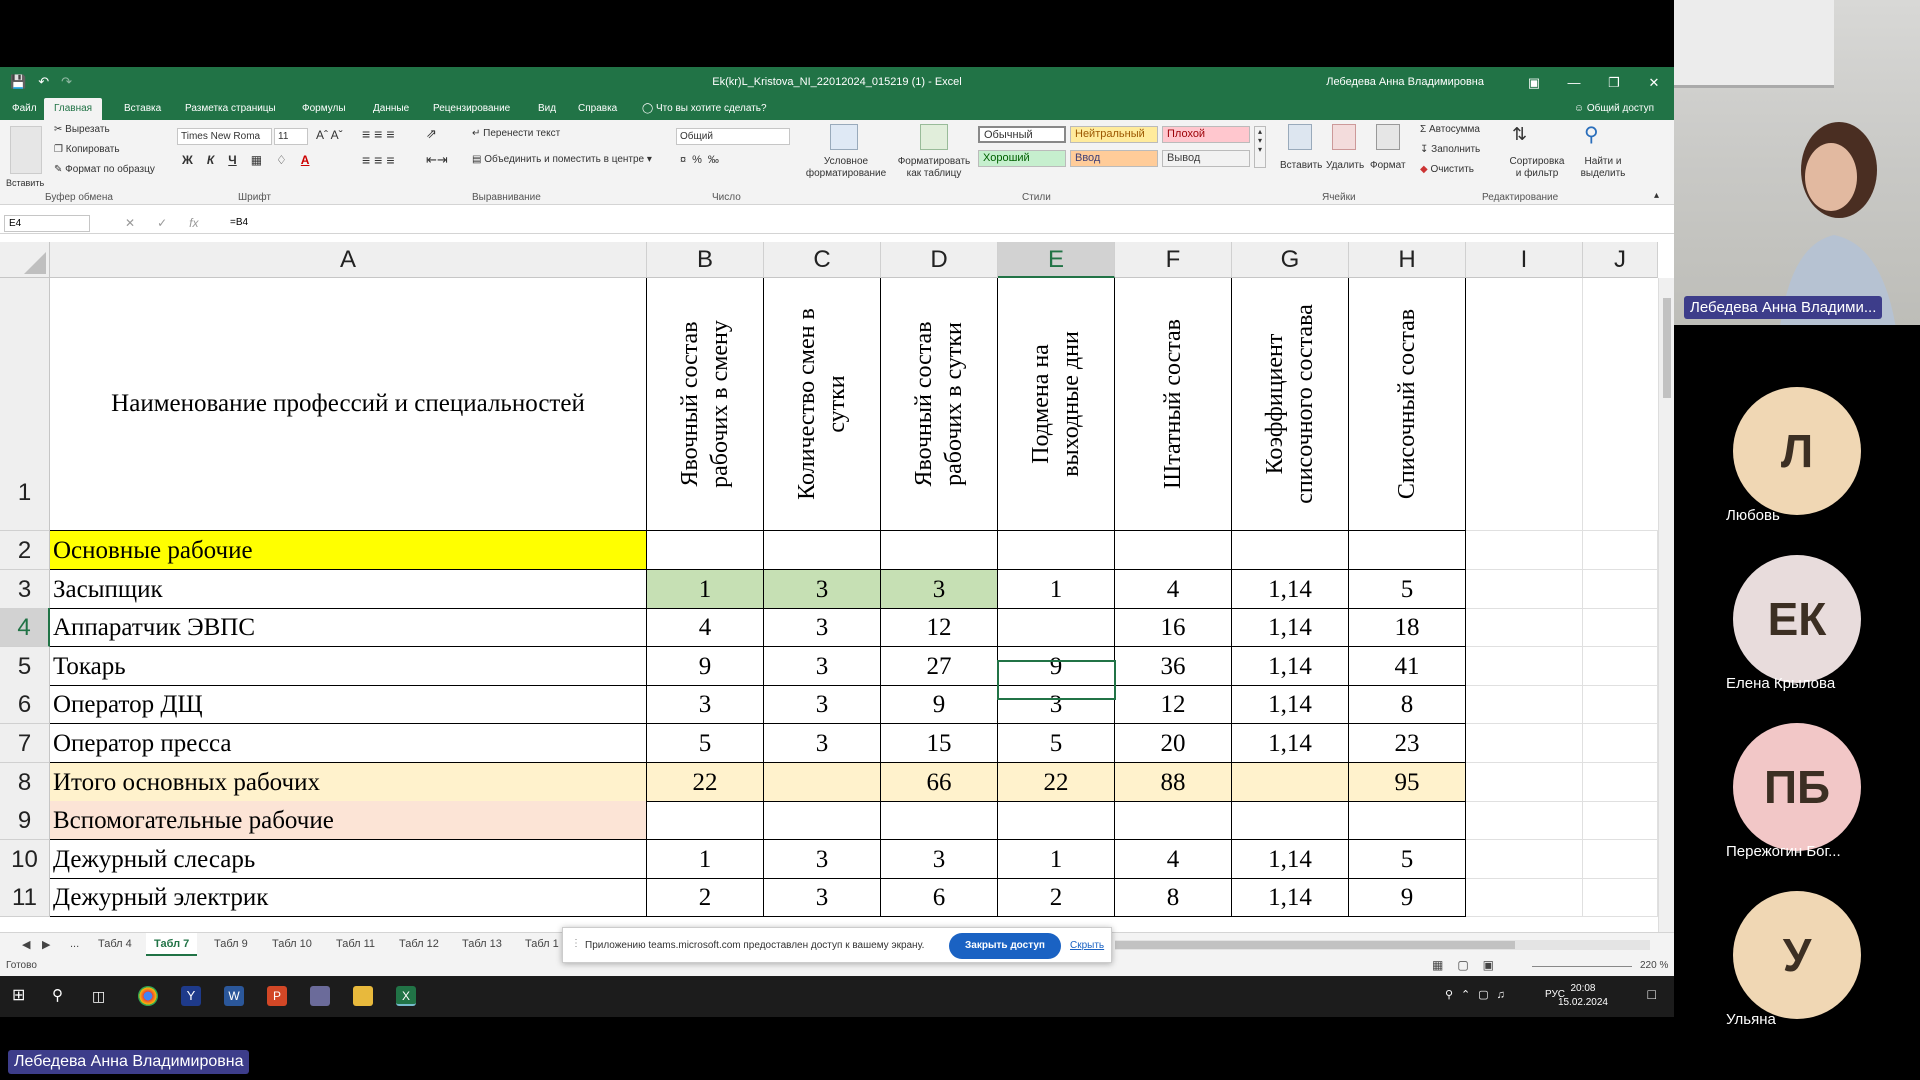 This screenshot has height=1080, width=1920. I want to click on cell-g7: 1,14, so click(1290, 743).